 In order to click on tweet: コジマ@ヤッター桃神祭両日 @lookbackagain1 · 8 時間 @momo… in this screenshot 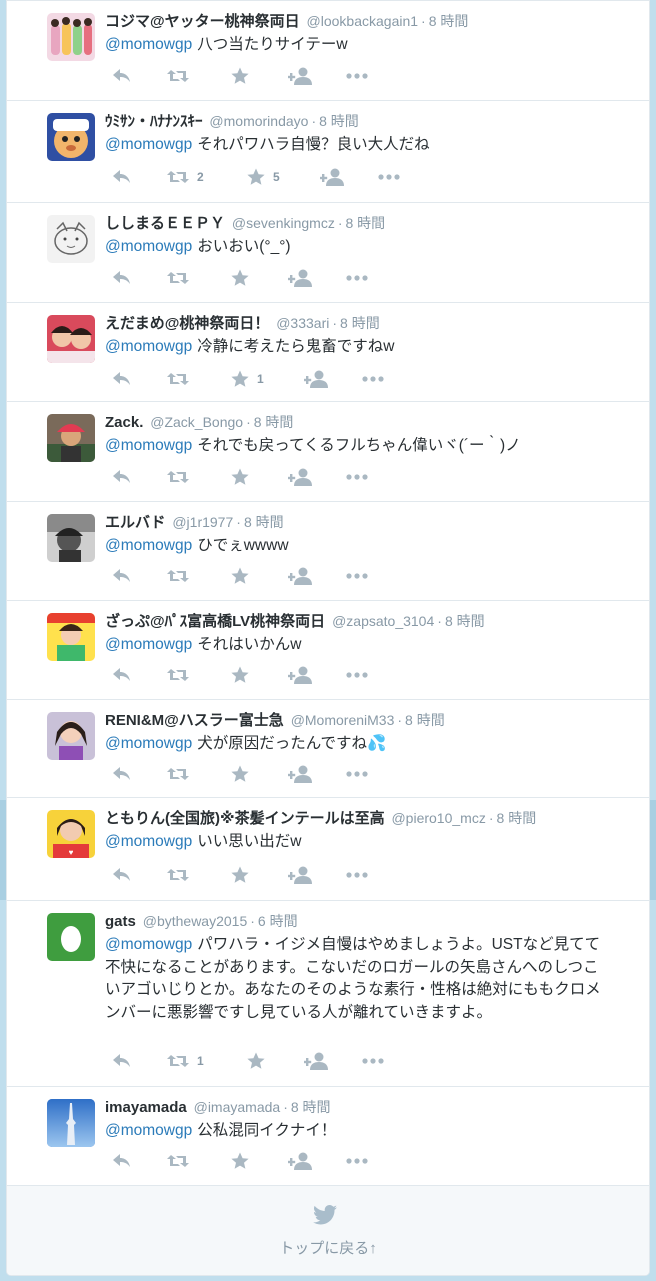, I will do `click(328, 51)`.